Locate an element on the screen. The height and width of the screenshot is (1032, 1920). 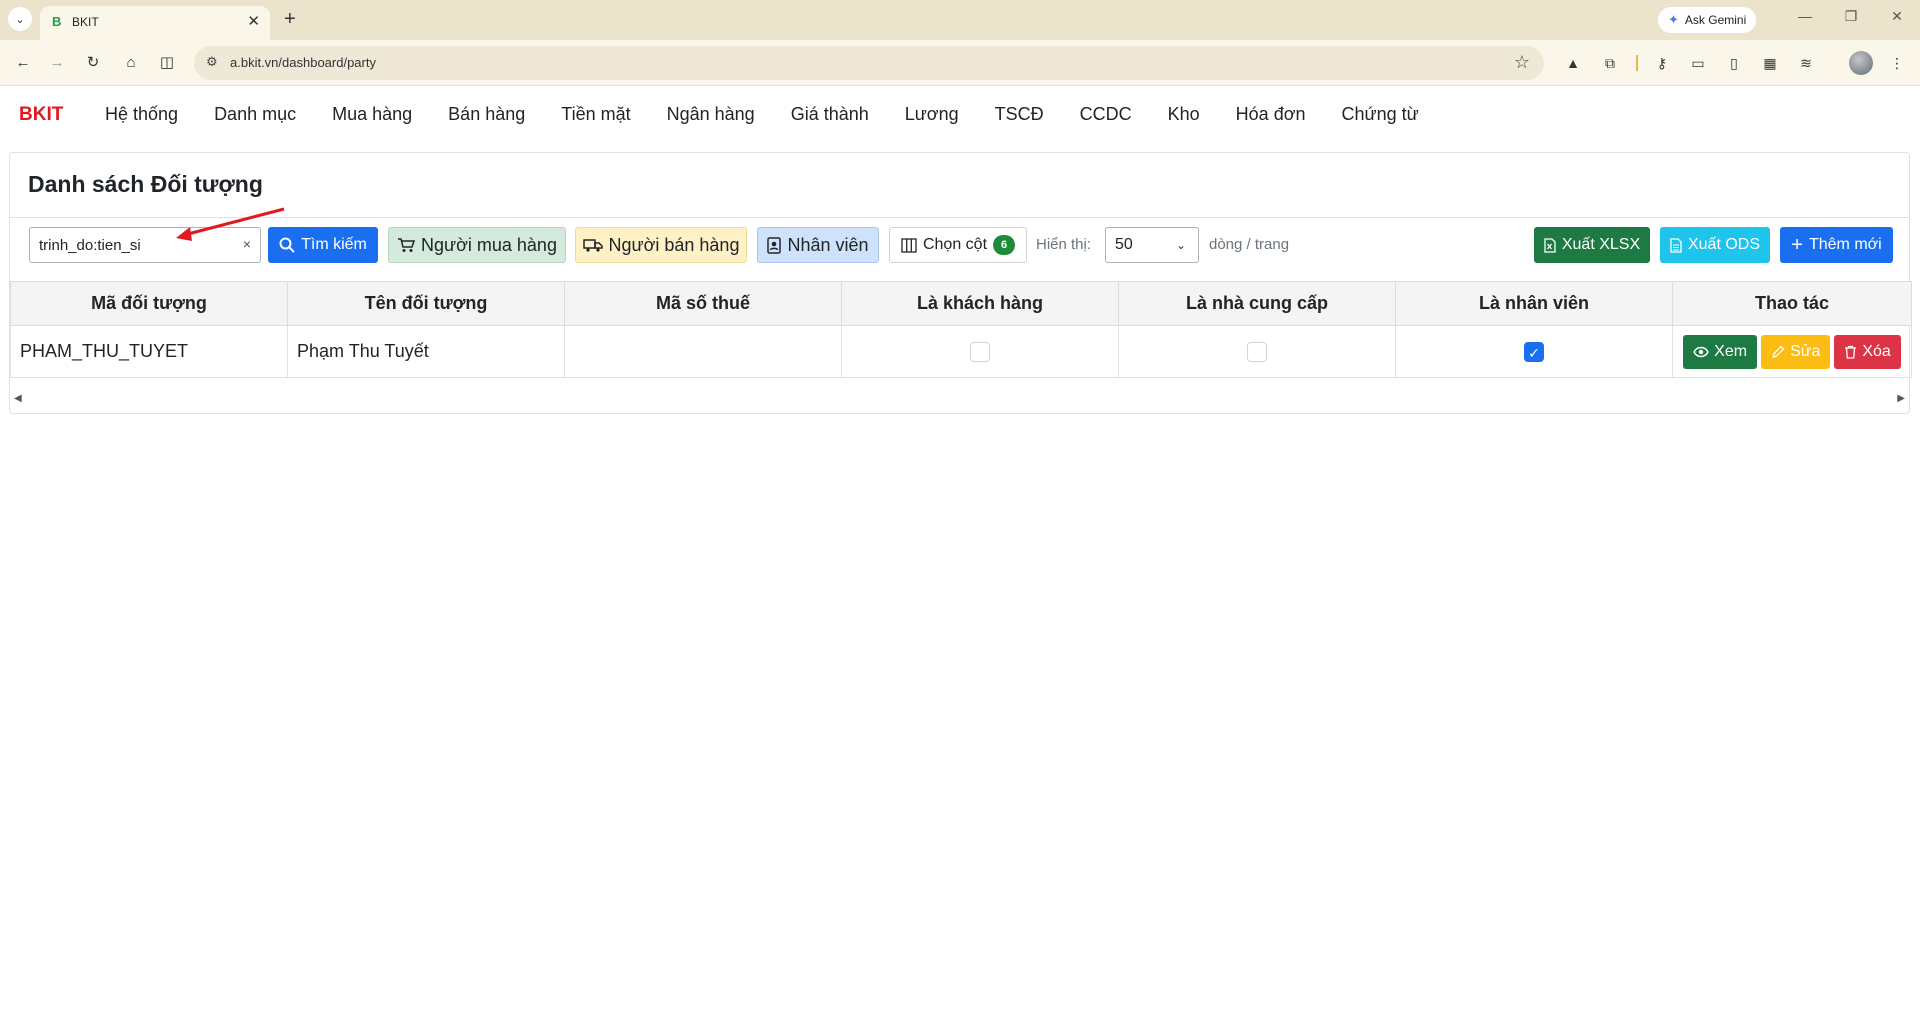
menu-ngan-hang: Ngân hàng is located at coordinates (711, 114).